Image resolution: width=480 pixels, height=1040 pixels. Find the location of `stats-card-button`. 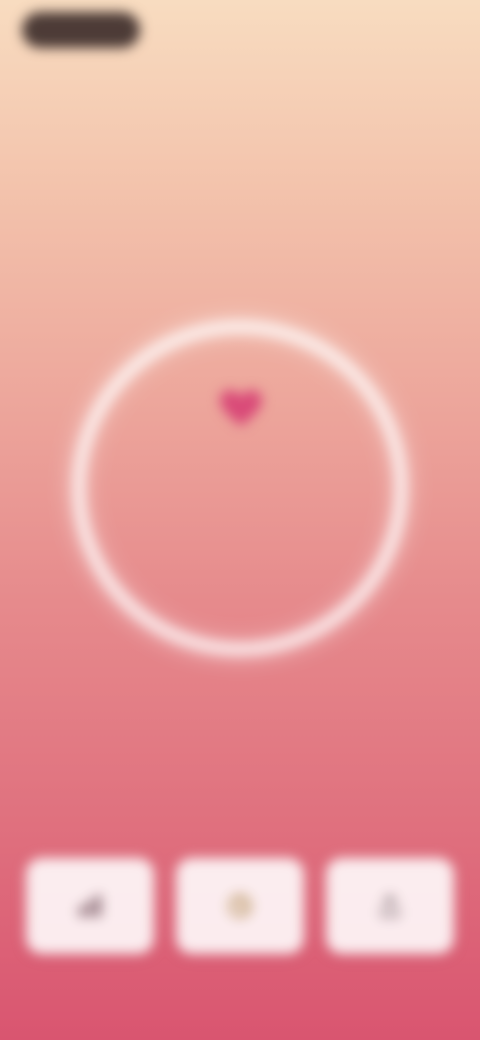

stats-card-button is located at coordinates (90, 906).